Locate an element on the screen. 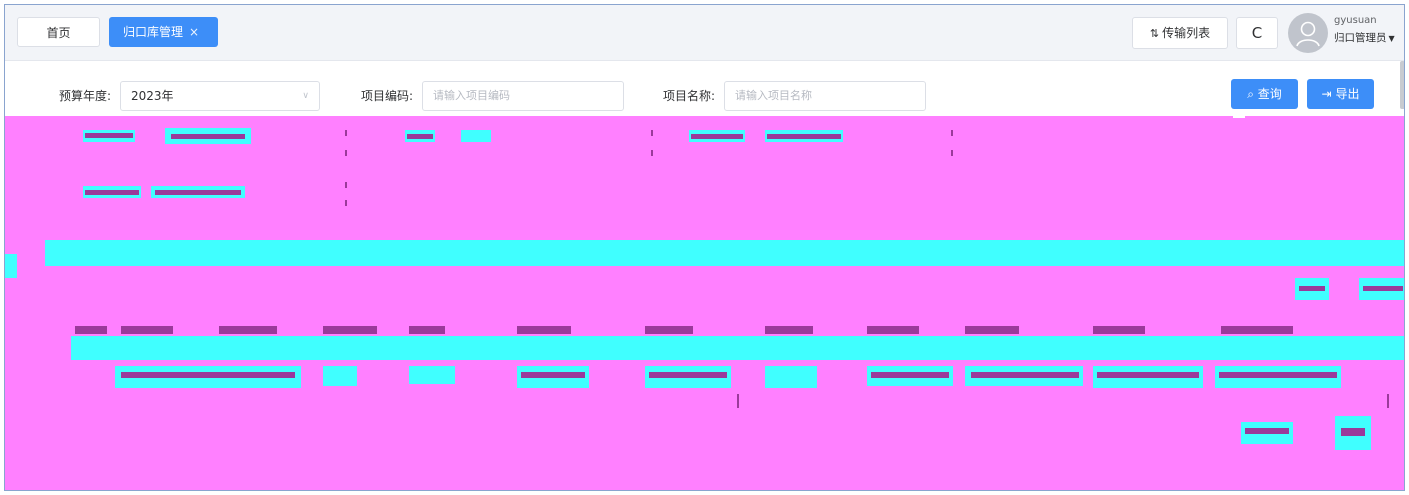 This screenshot has height=495, width=1409. avatar is located at coordinates (1308, 33).